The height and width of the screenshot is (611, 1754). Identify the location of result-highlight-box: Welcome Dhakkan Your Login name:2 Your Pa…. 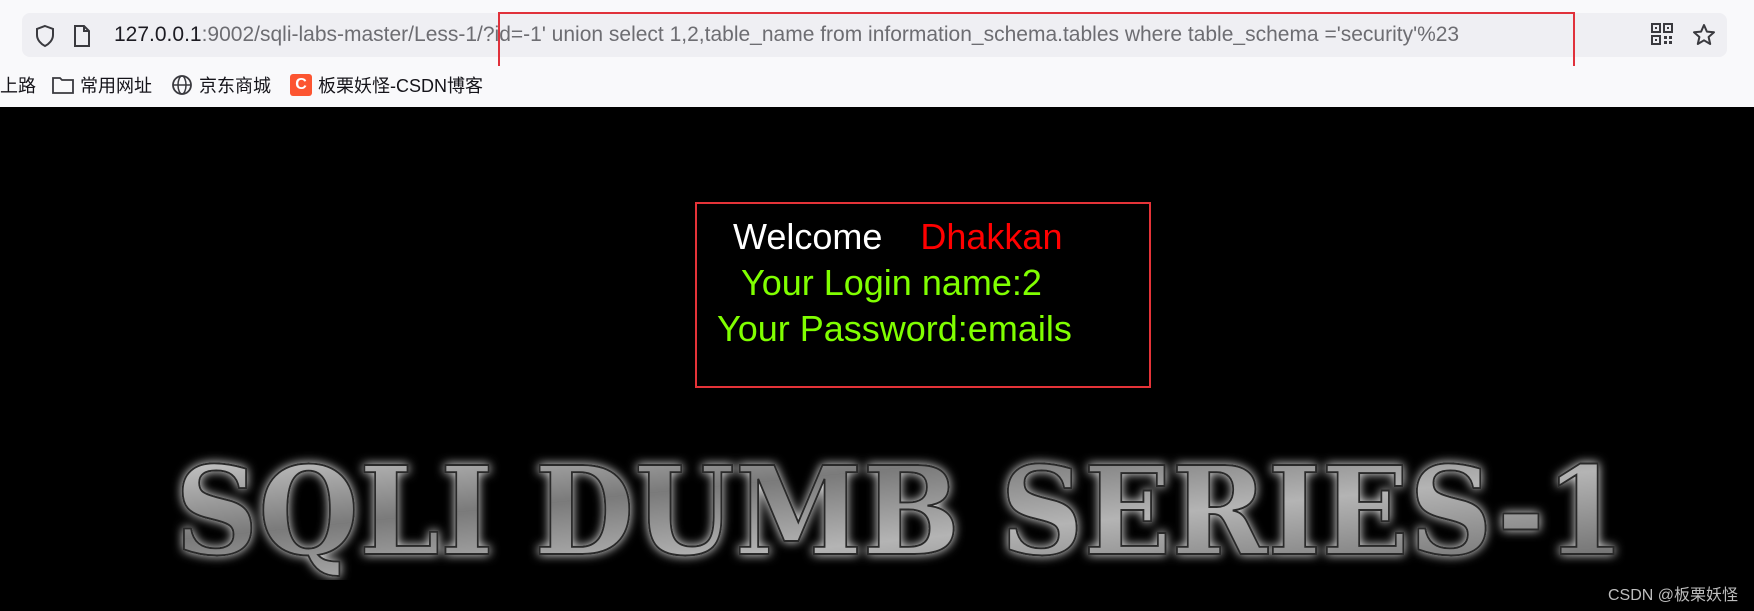
(923, 295).